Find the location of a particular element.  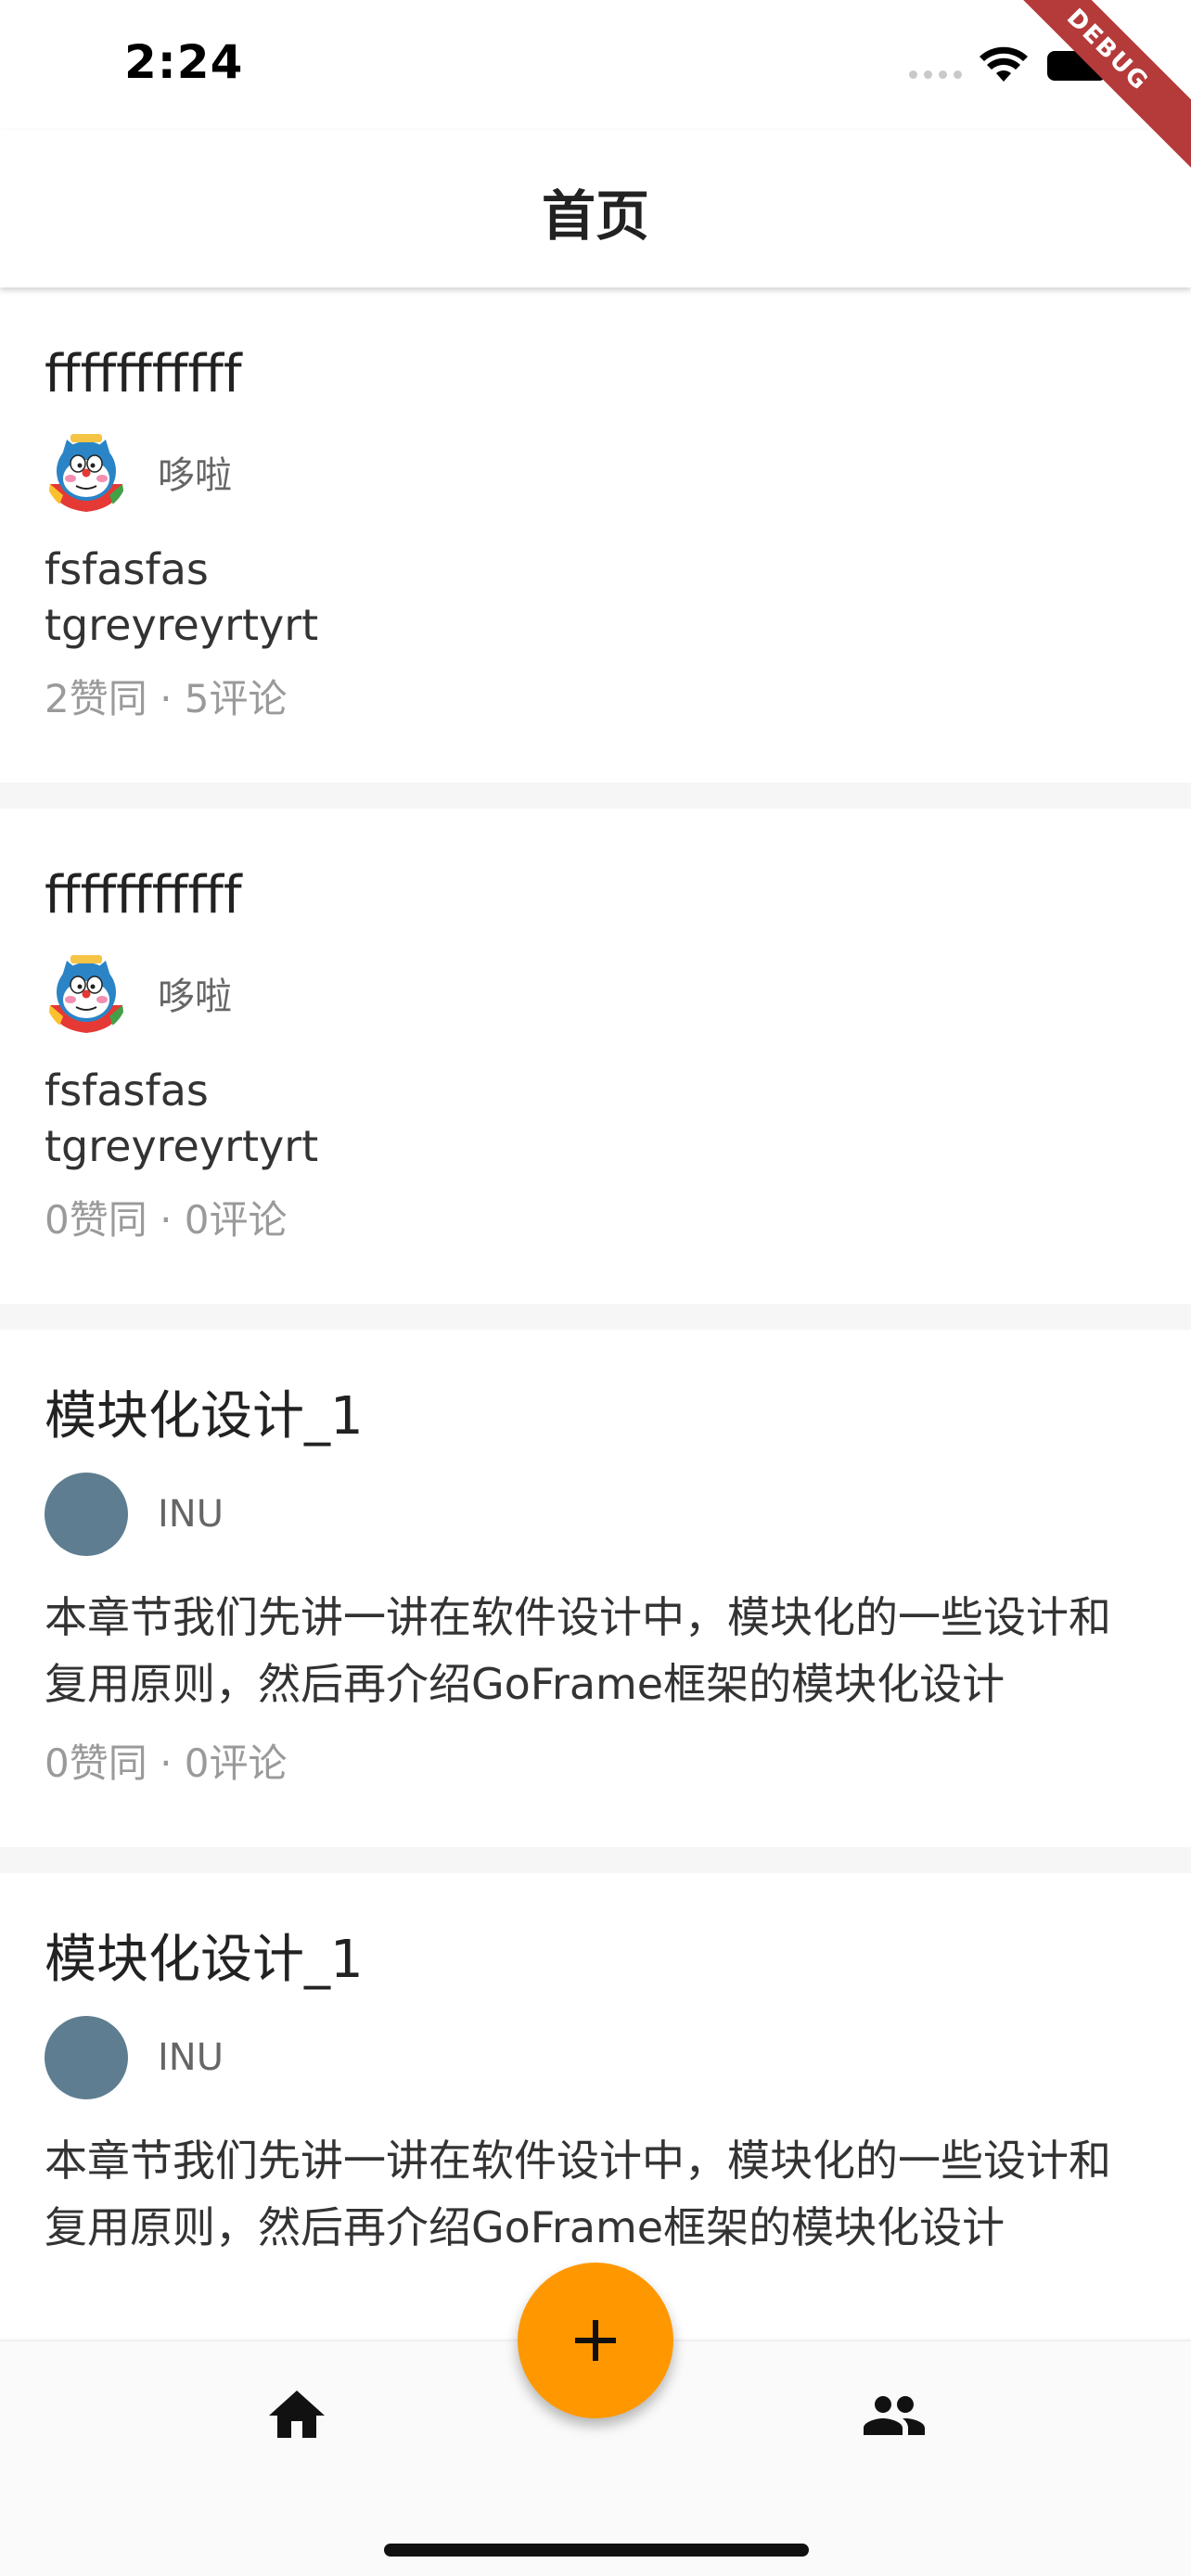

people-icon is located at coordinates (894, 2415).